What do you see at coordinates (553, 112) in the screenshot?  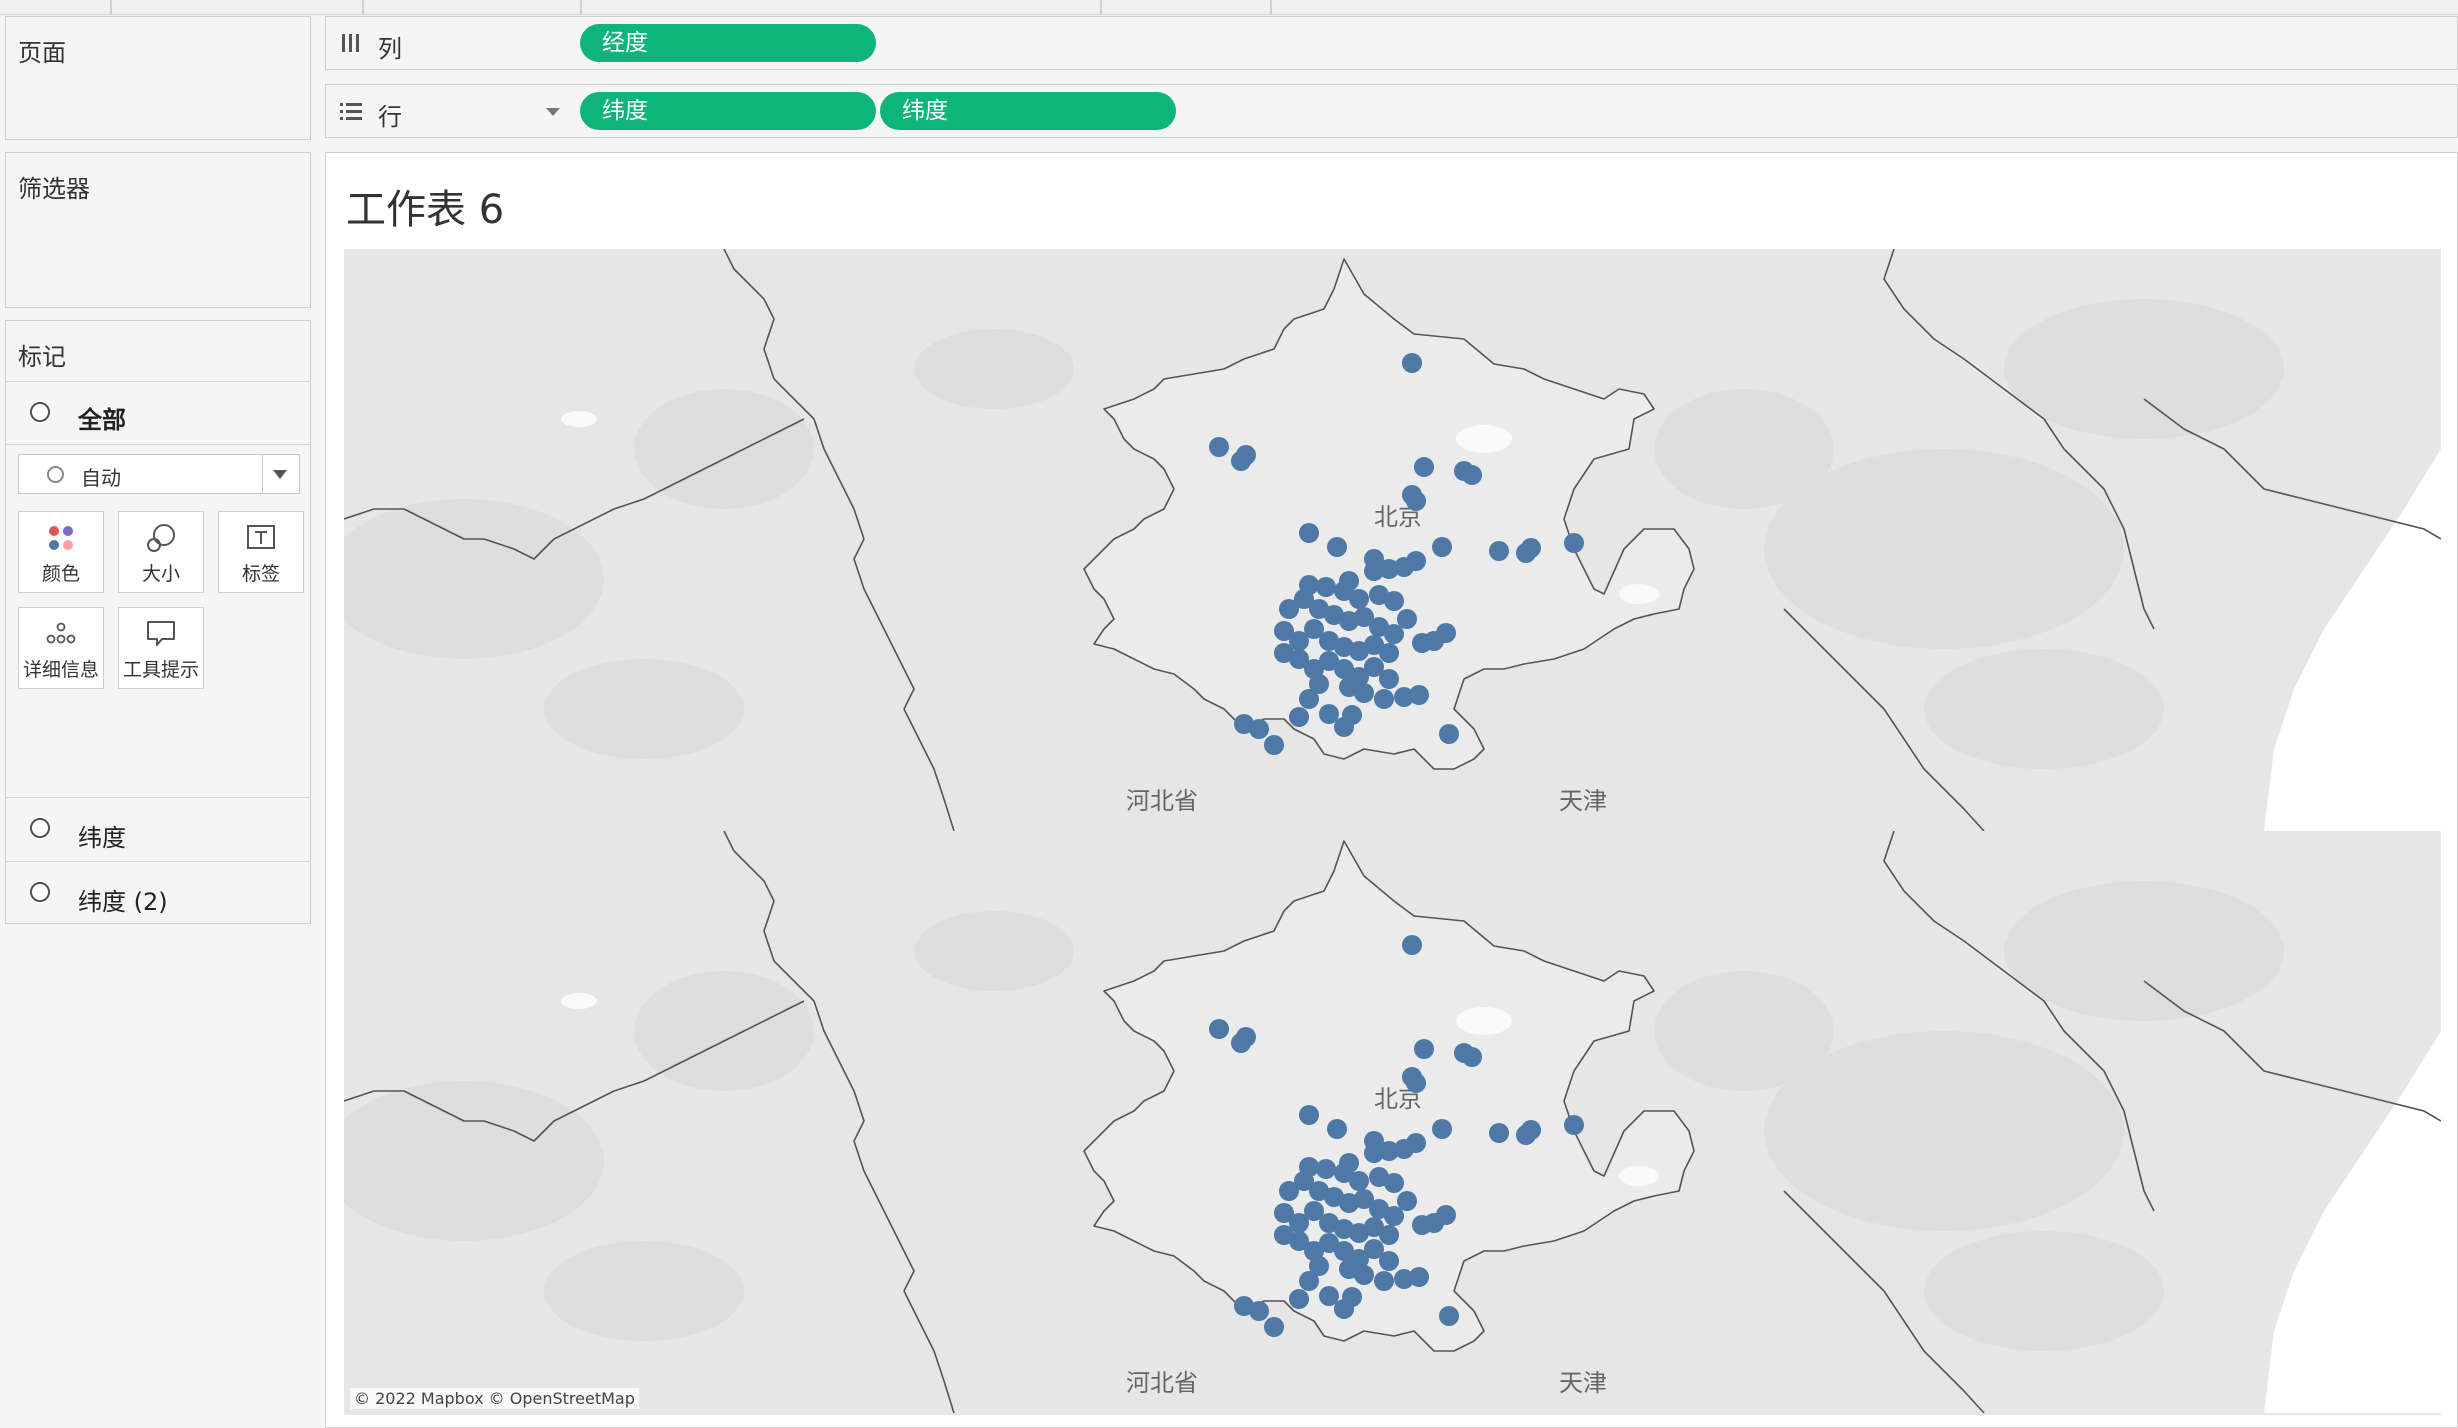 I see `chevron-down-icon` at bounding box center [553, 112].